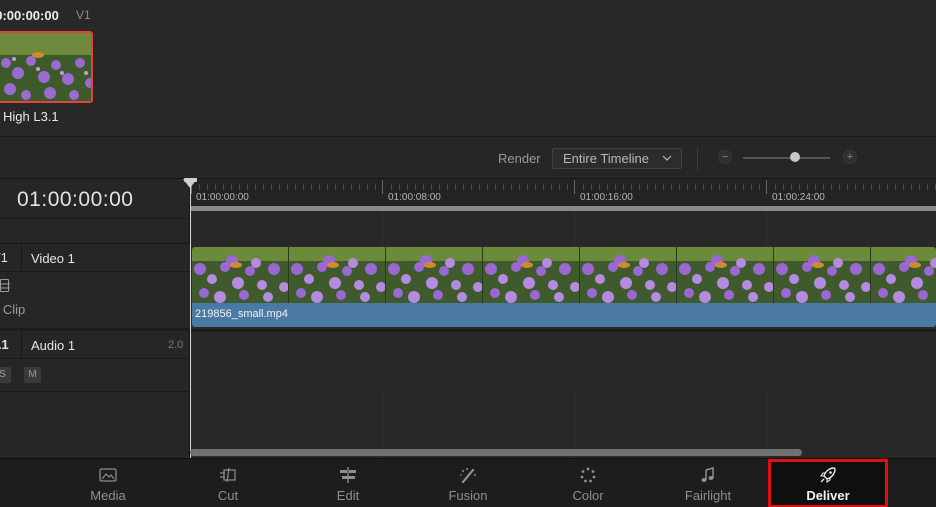 Image resolution: width=936 pixels, height=507 pixels. What do you see at coordinates (850, 157) in the screenshot?
I see `zoom-in-button: +` at bounding box center [850, 157].